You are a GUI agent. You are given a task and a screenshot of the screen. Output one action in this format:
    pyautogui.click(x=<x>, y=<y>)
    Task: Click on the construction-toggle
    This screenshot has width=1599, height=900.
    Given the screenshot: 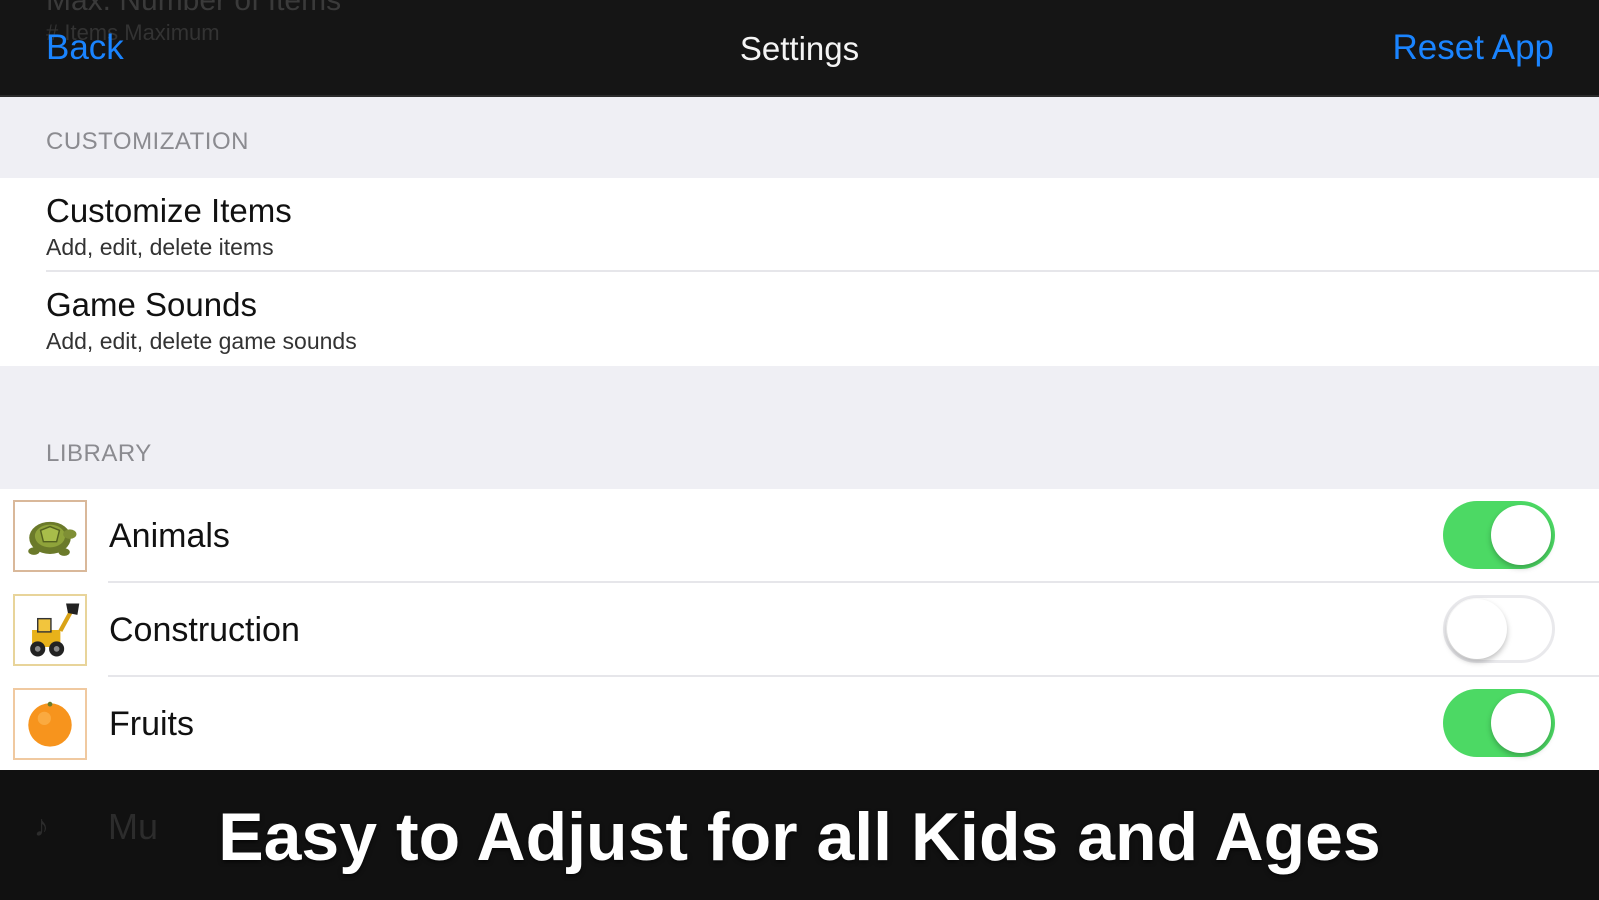 What is the action you would take?
    pyautogui.click(x=1499, y=629)
    